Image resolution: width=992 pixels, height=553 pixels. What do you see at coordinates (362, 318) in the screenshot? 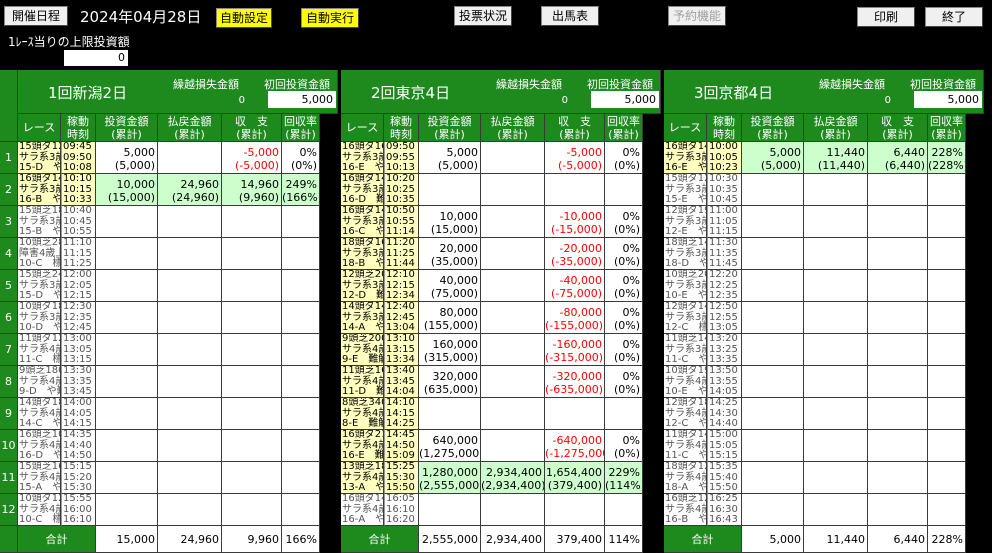
I see `race-info-cell: 14頭ダ1400 サラ系3歳 14-A や難` at bounding box center [362, 318].